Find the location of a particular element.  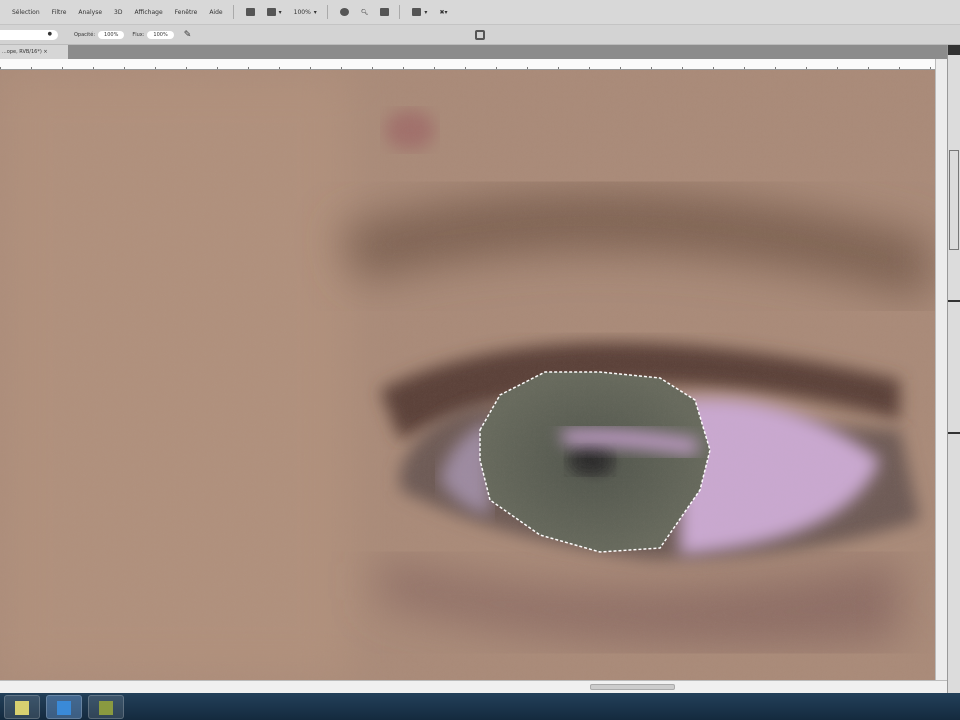

menu-fenetre: Fenêtre is located at coordinates (186, 12).